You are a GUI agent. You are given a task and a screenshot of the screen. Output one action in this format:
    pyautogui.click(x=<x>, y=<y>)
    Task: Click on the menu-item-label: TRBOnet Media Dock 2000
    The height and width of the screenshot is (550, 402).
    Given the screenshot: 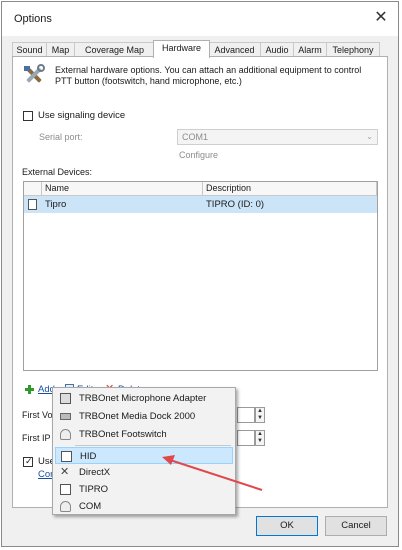 What is the action you would take?
    pyautogui.click(x=137, y=416)
    